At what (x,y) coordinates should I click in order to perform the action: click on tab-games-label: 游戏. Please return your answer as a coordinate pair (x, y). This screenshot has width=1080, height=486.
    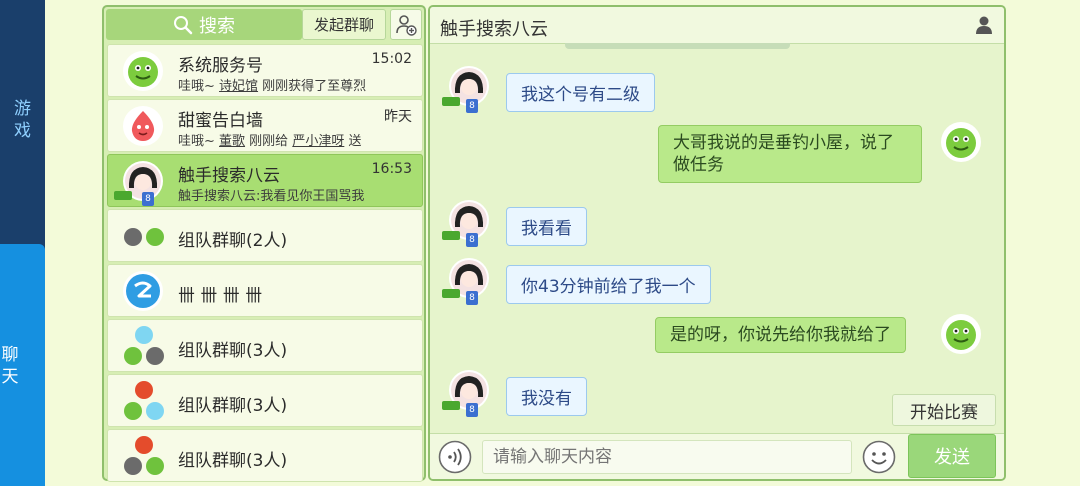
    Looking at the image, I should click on (22, 120).